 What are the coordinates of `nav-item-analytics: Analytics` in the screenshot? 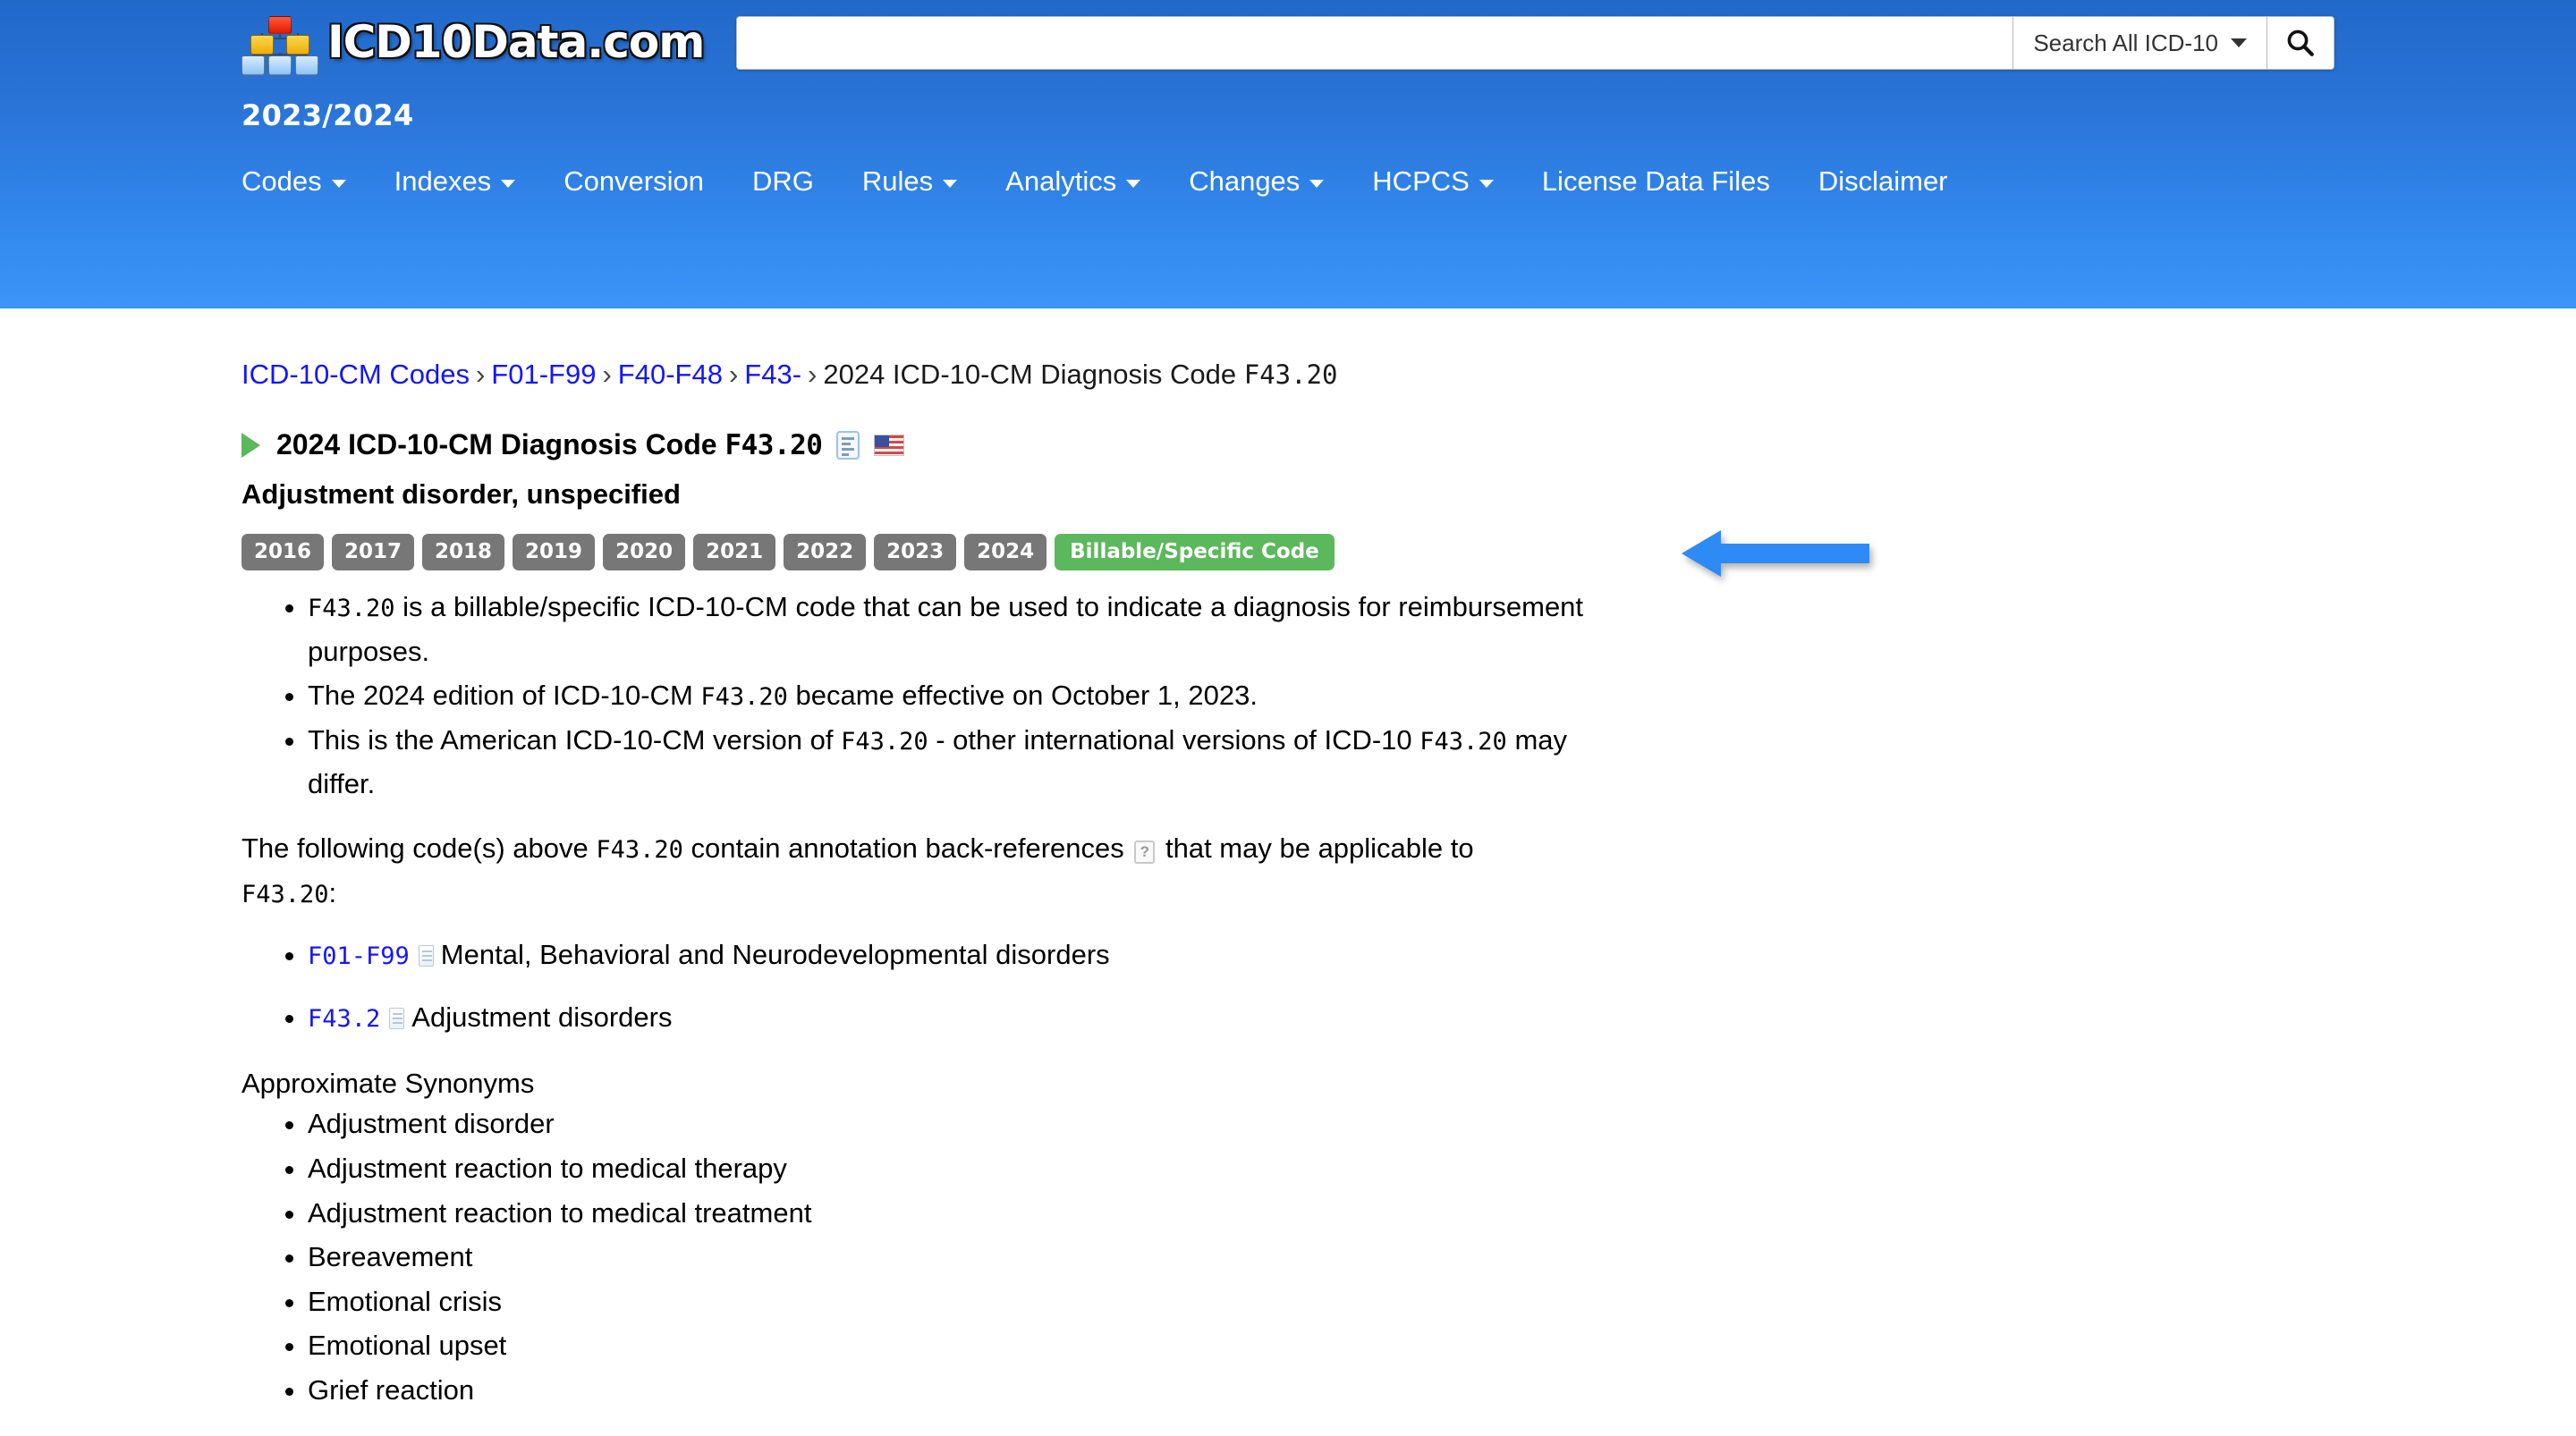 It's located at (1085, 181).